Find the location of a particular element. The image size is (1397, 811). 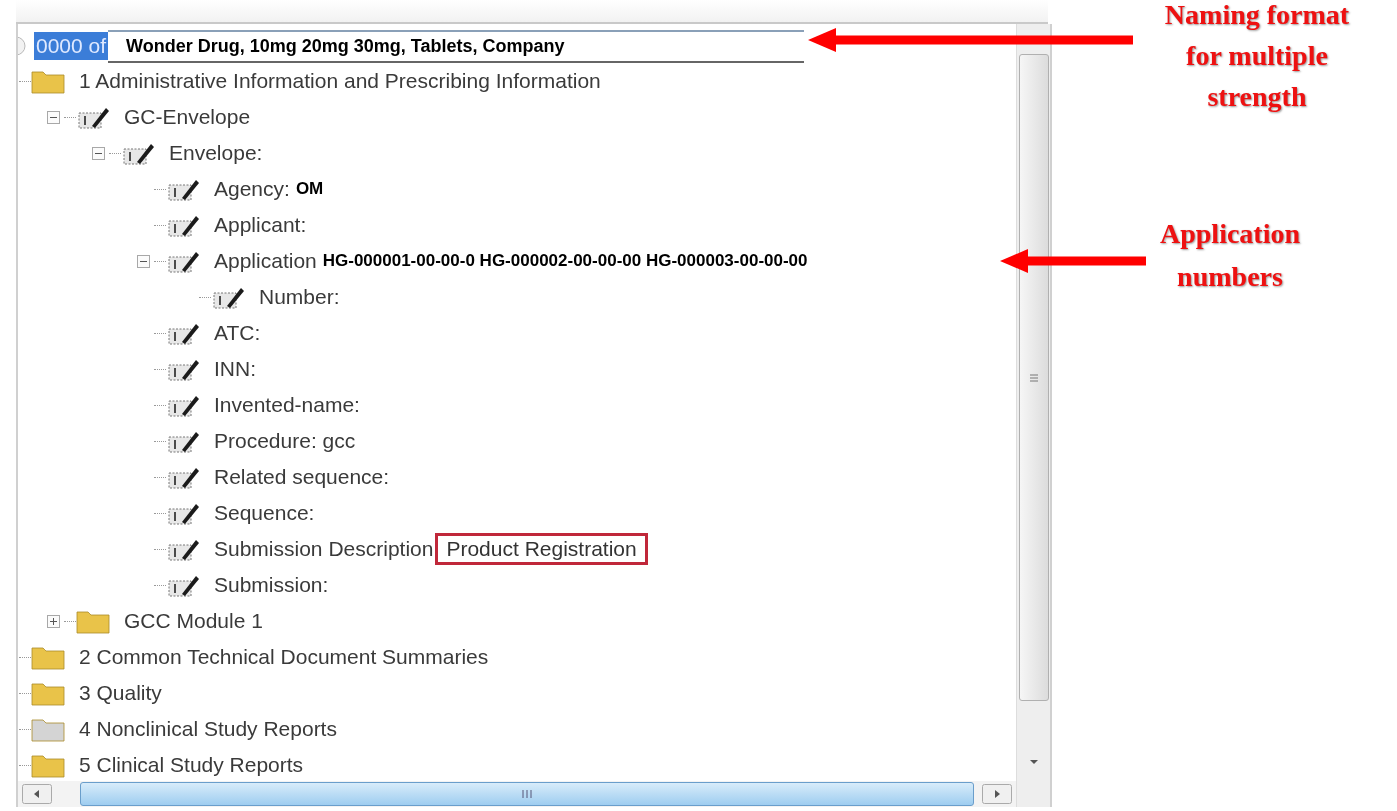

annotation-text: Naming format for multiple strength is located at coordinates (1257, 57).